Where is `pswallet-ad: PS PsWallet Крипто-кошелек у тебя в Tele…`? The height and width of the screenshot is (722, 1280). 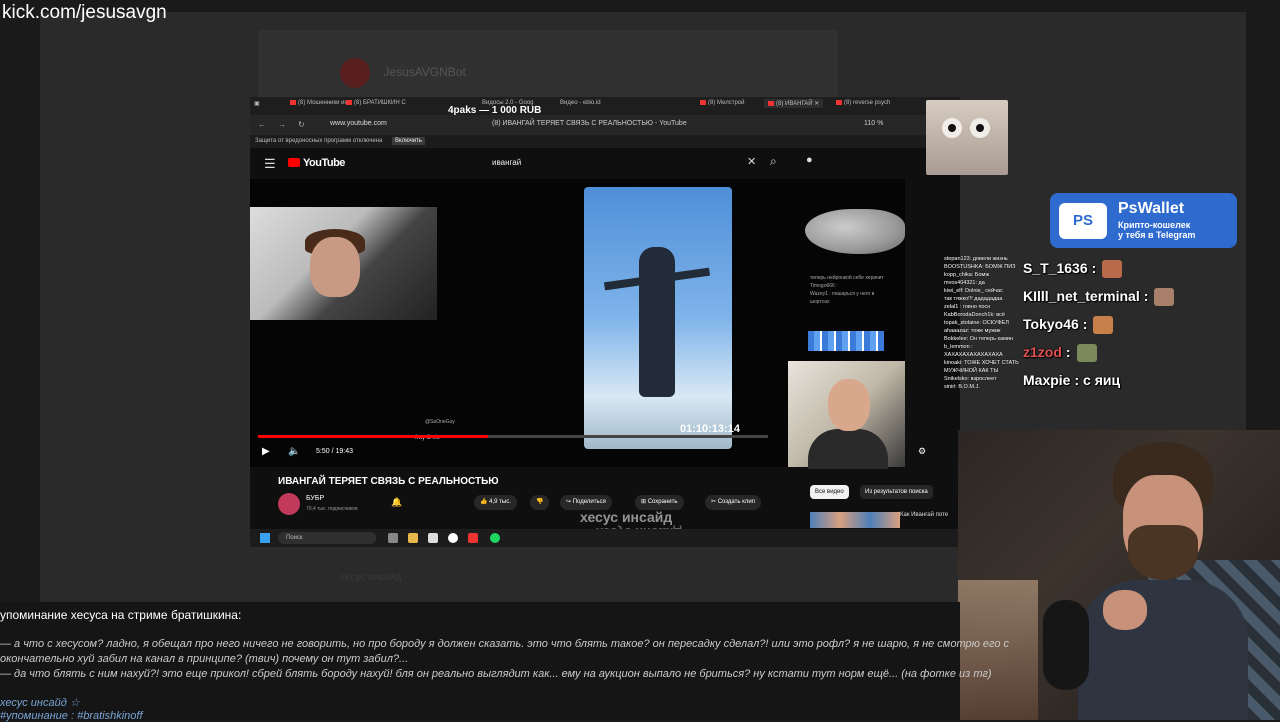
pswallet-ad: PS PsWallet Крипто-кошелек у тебя в Tele… is located at coordinates (1143, 220).